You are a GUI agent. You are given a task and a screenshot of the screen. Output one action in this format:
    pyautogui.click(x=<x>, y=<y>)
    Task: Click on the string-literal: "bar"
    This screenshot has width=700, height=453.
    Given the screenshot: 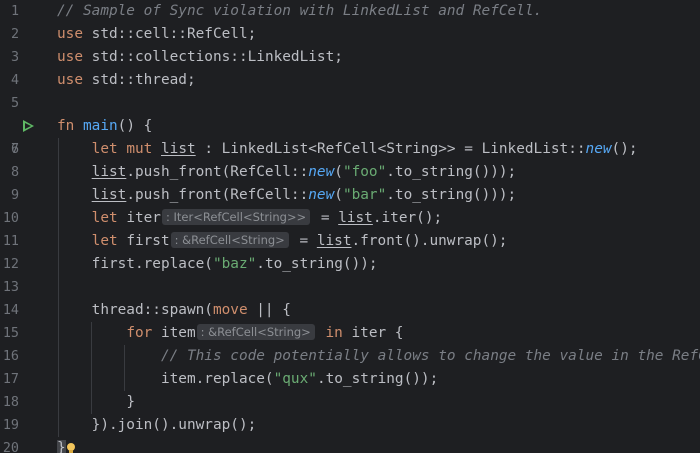 What is the action you would take?
    pyautogui.click(x=364, y=195)
    